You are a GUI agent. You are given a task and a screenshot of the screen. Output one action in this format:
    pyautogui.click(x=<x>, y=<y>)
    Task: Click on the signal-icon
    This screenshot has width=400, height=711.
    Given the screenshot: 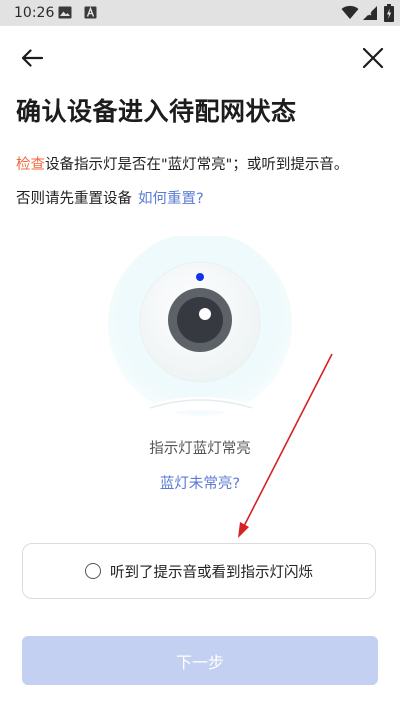 What is the action you would take?
    pyautogui.click(x=370, y=13)
    